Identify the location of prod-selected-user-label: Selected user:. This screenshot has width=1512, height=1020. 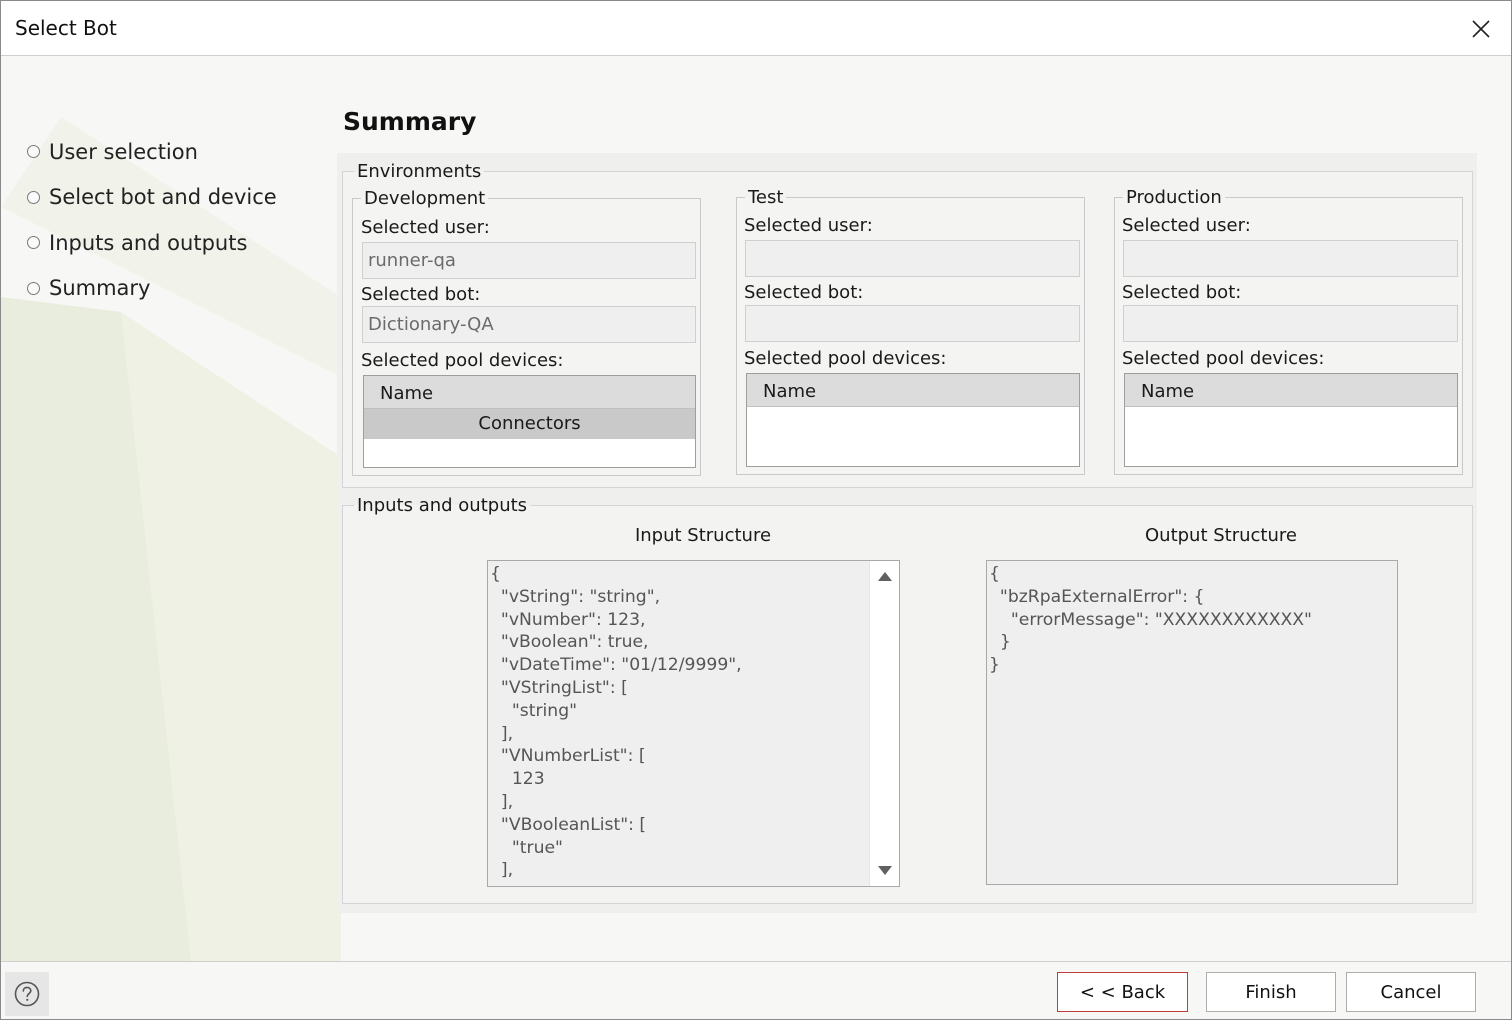
(1186, 225).